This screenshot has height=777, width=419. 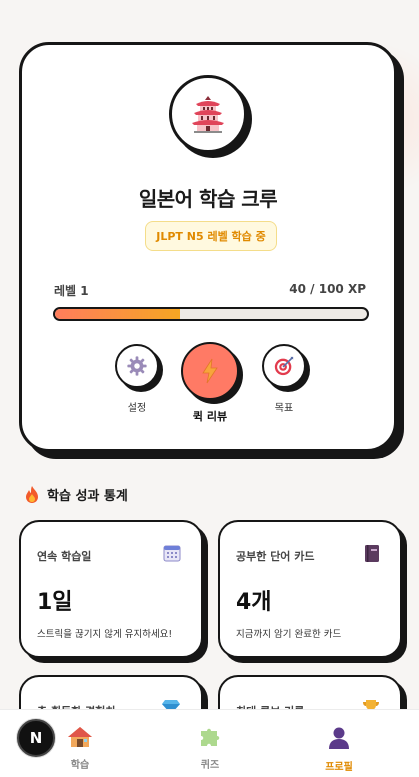 What do you see at coordinates (289, 634) in the screenshot?
I see `stat-desc: 지금까지 암기 완료한 카드` at bounding box center [289, 634].